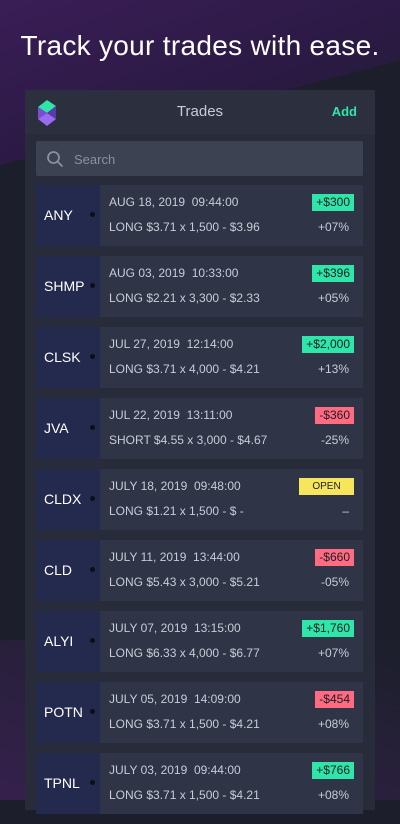 The image size is (400, 824). What do you see at coordinates (58, 570) in the screenshot?
I see `ticker-symbol: CLD` at bounding box center [58, 570].